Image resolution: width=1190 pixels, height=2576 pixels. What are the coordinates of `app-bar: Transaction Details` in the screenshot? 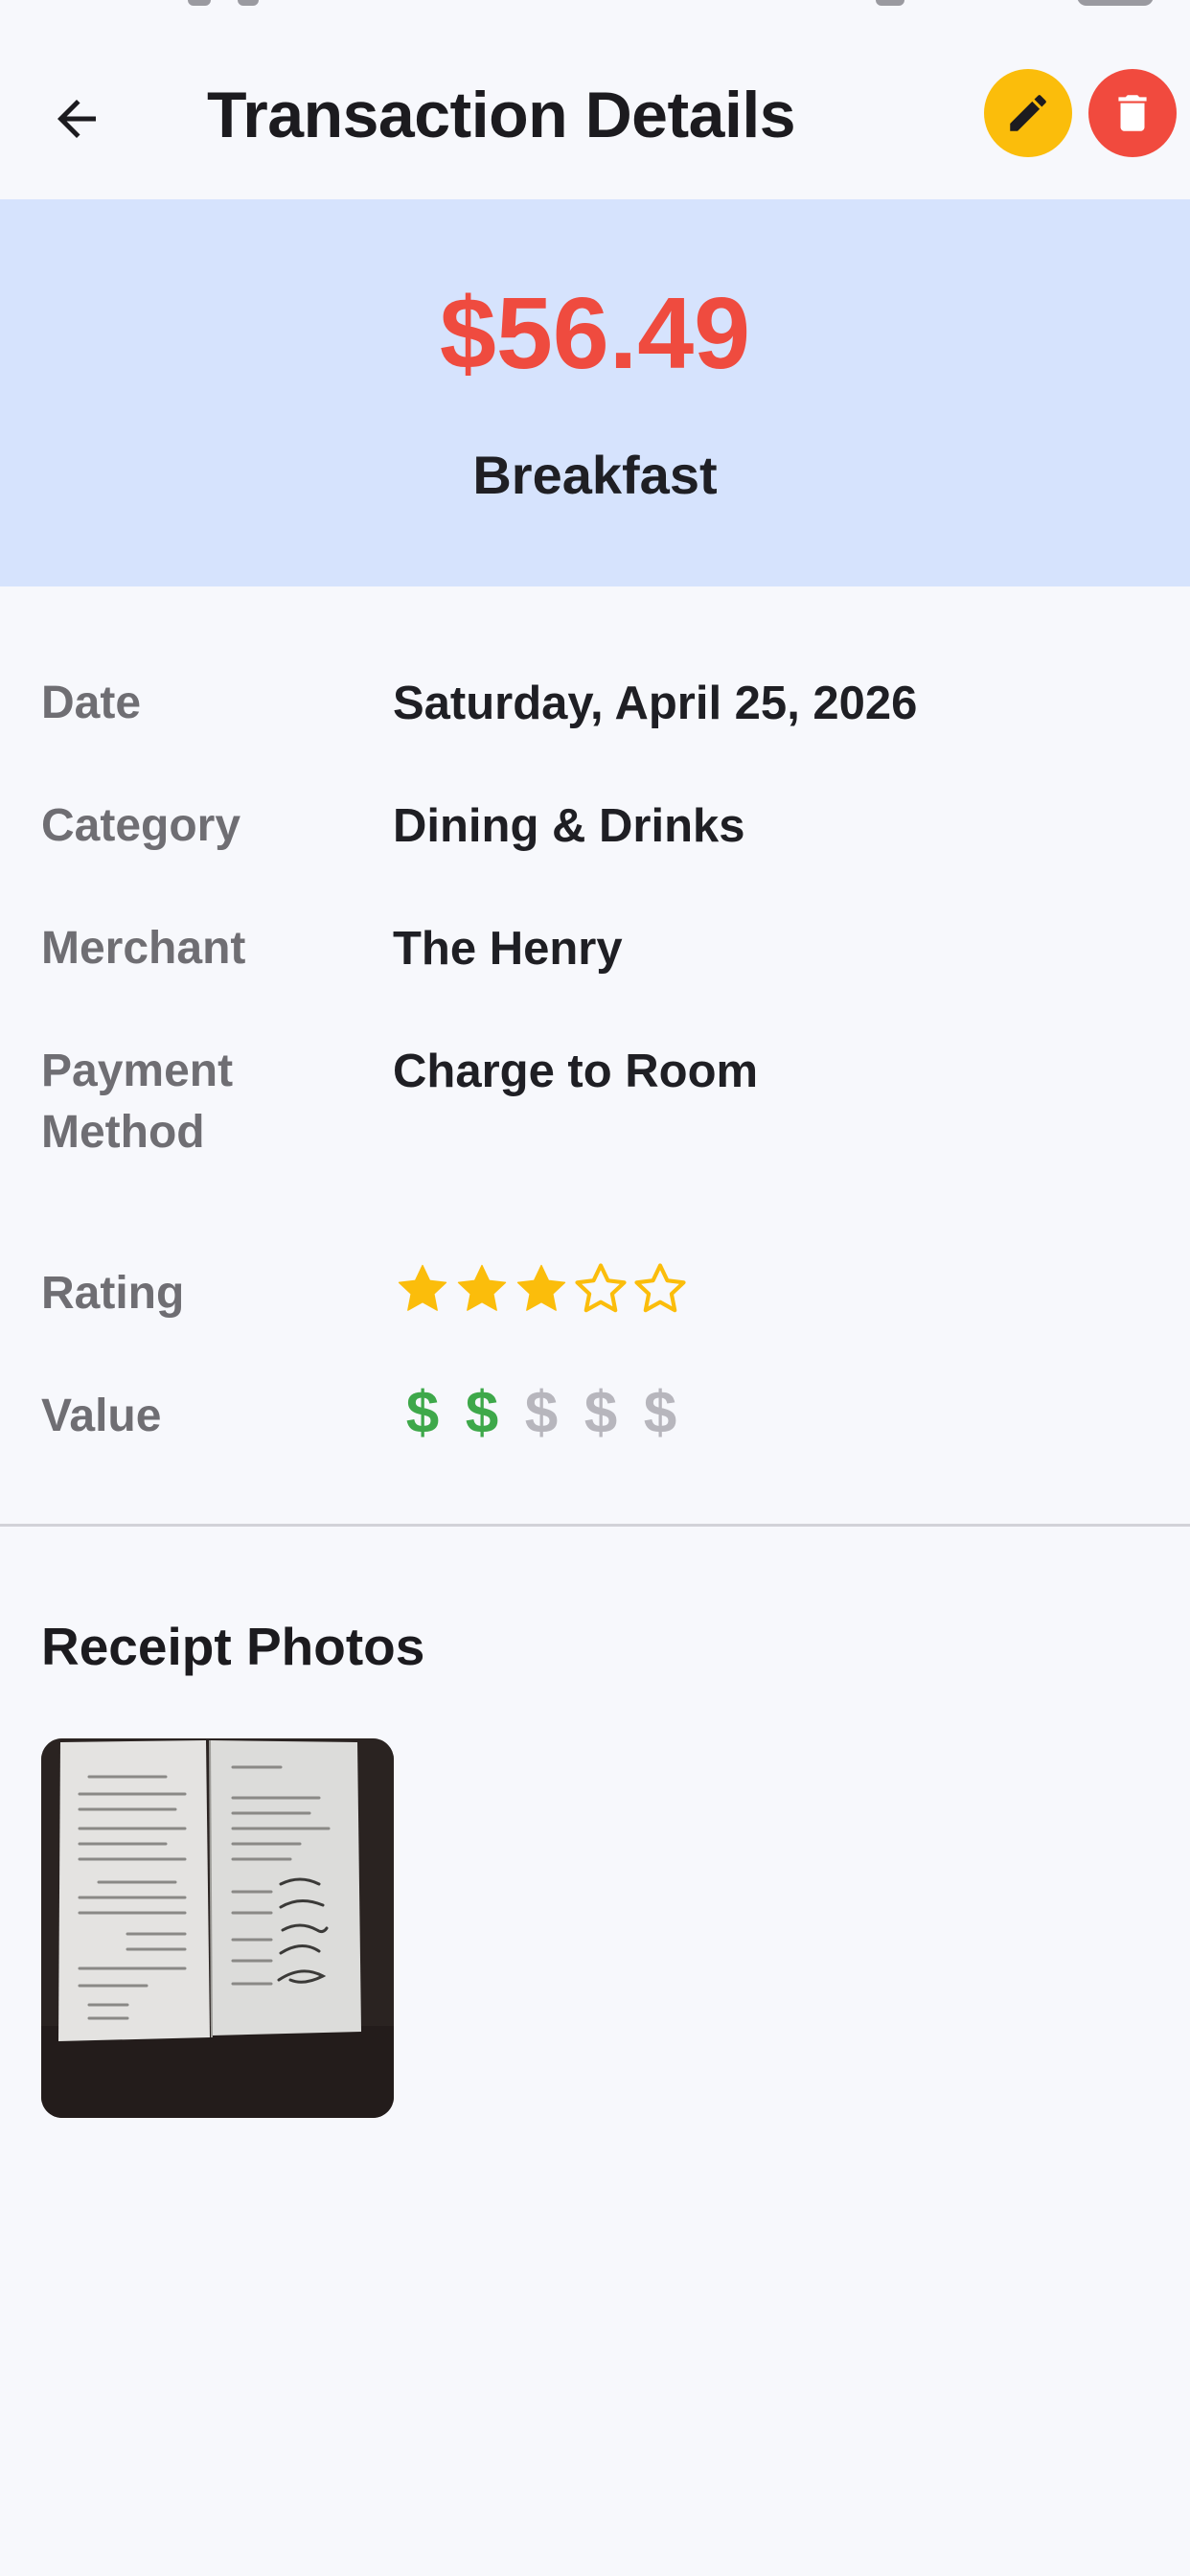 It's located at (595, 114).